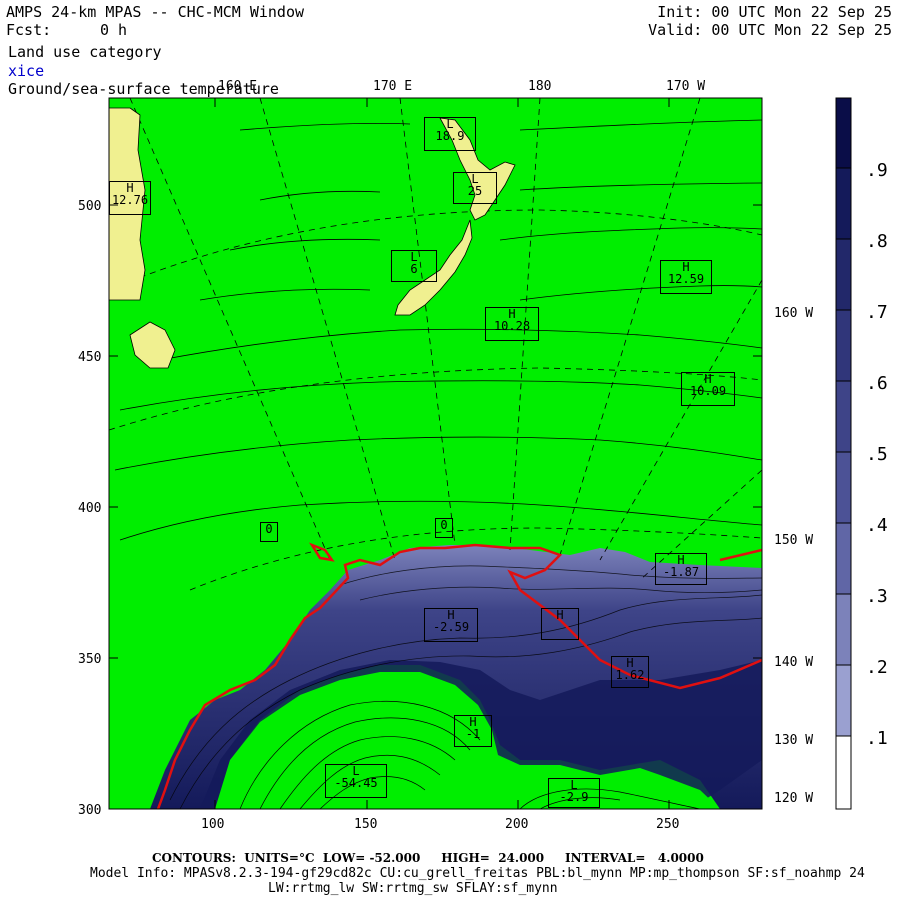 The width and height of the screenshot is (900, 900). What do you see at coordinates (90, 659) in the screenshot?
I see `y-tick-350: 350` at bounding box center [90, 659].